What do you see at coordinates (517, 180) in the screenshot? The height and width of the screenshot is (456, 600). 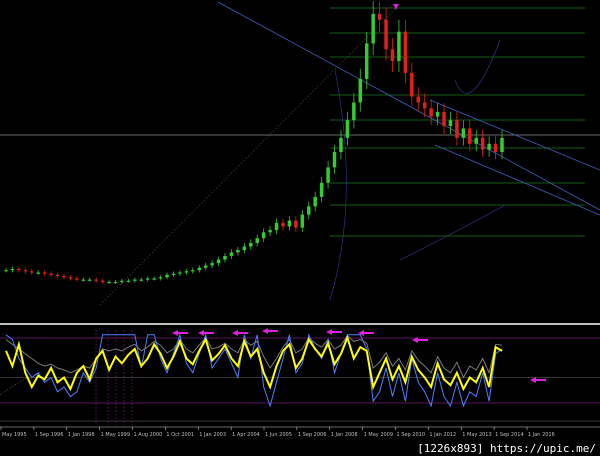 I see `trend-line-lower` at bounding box center [517, 180].